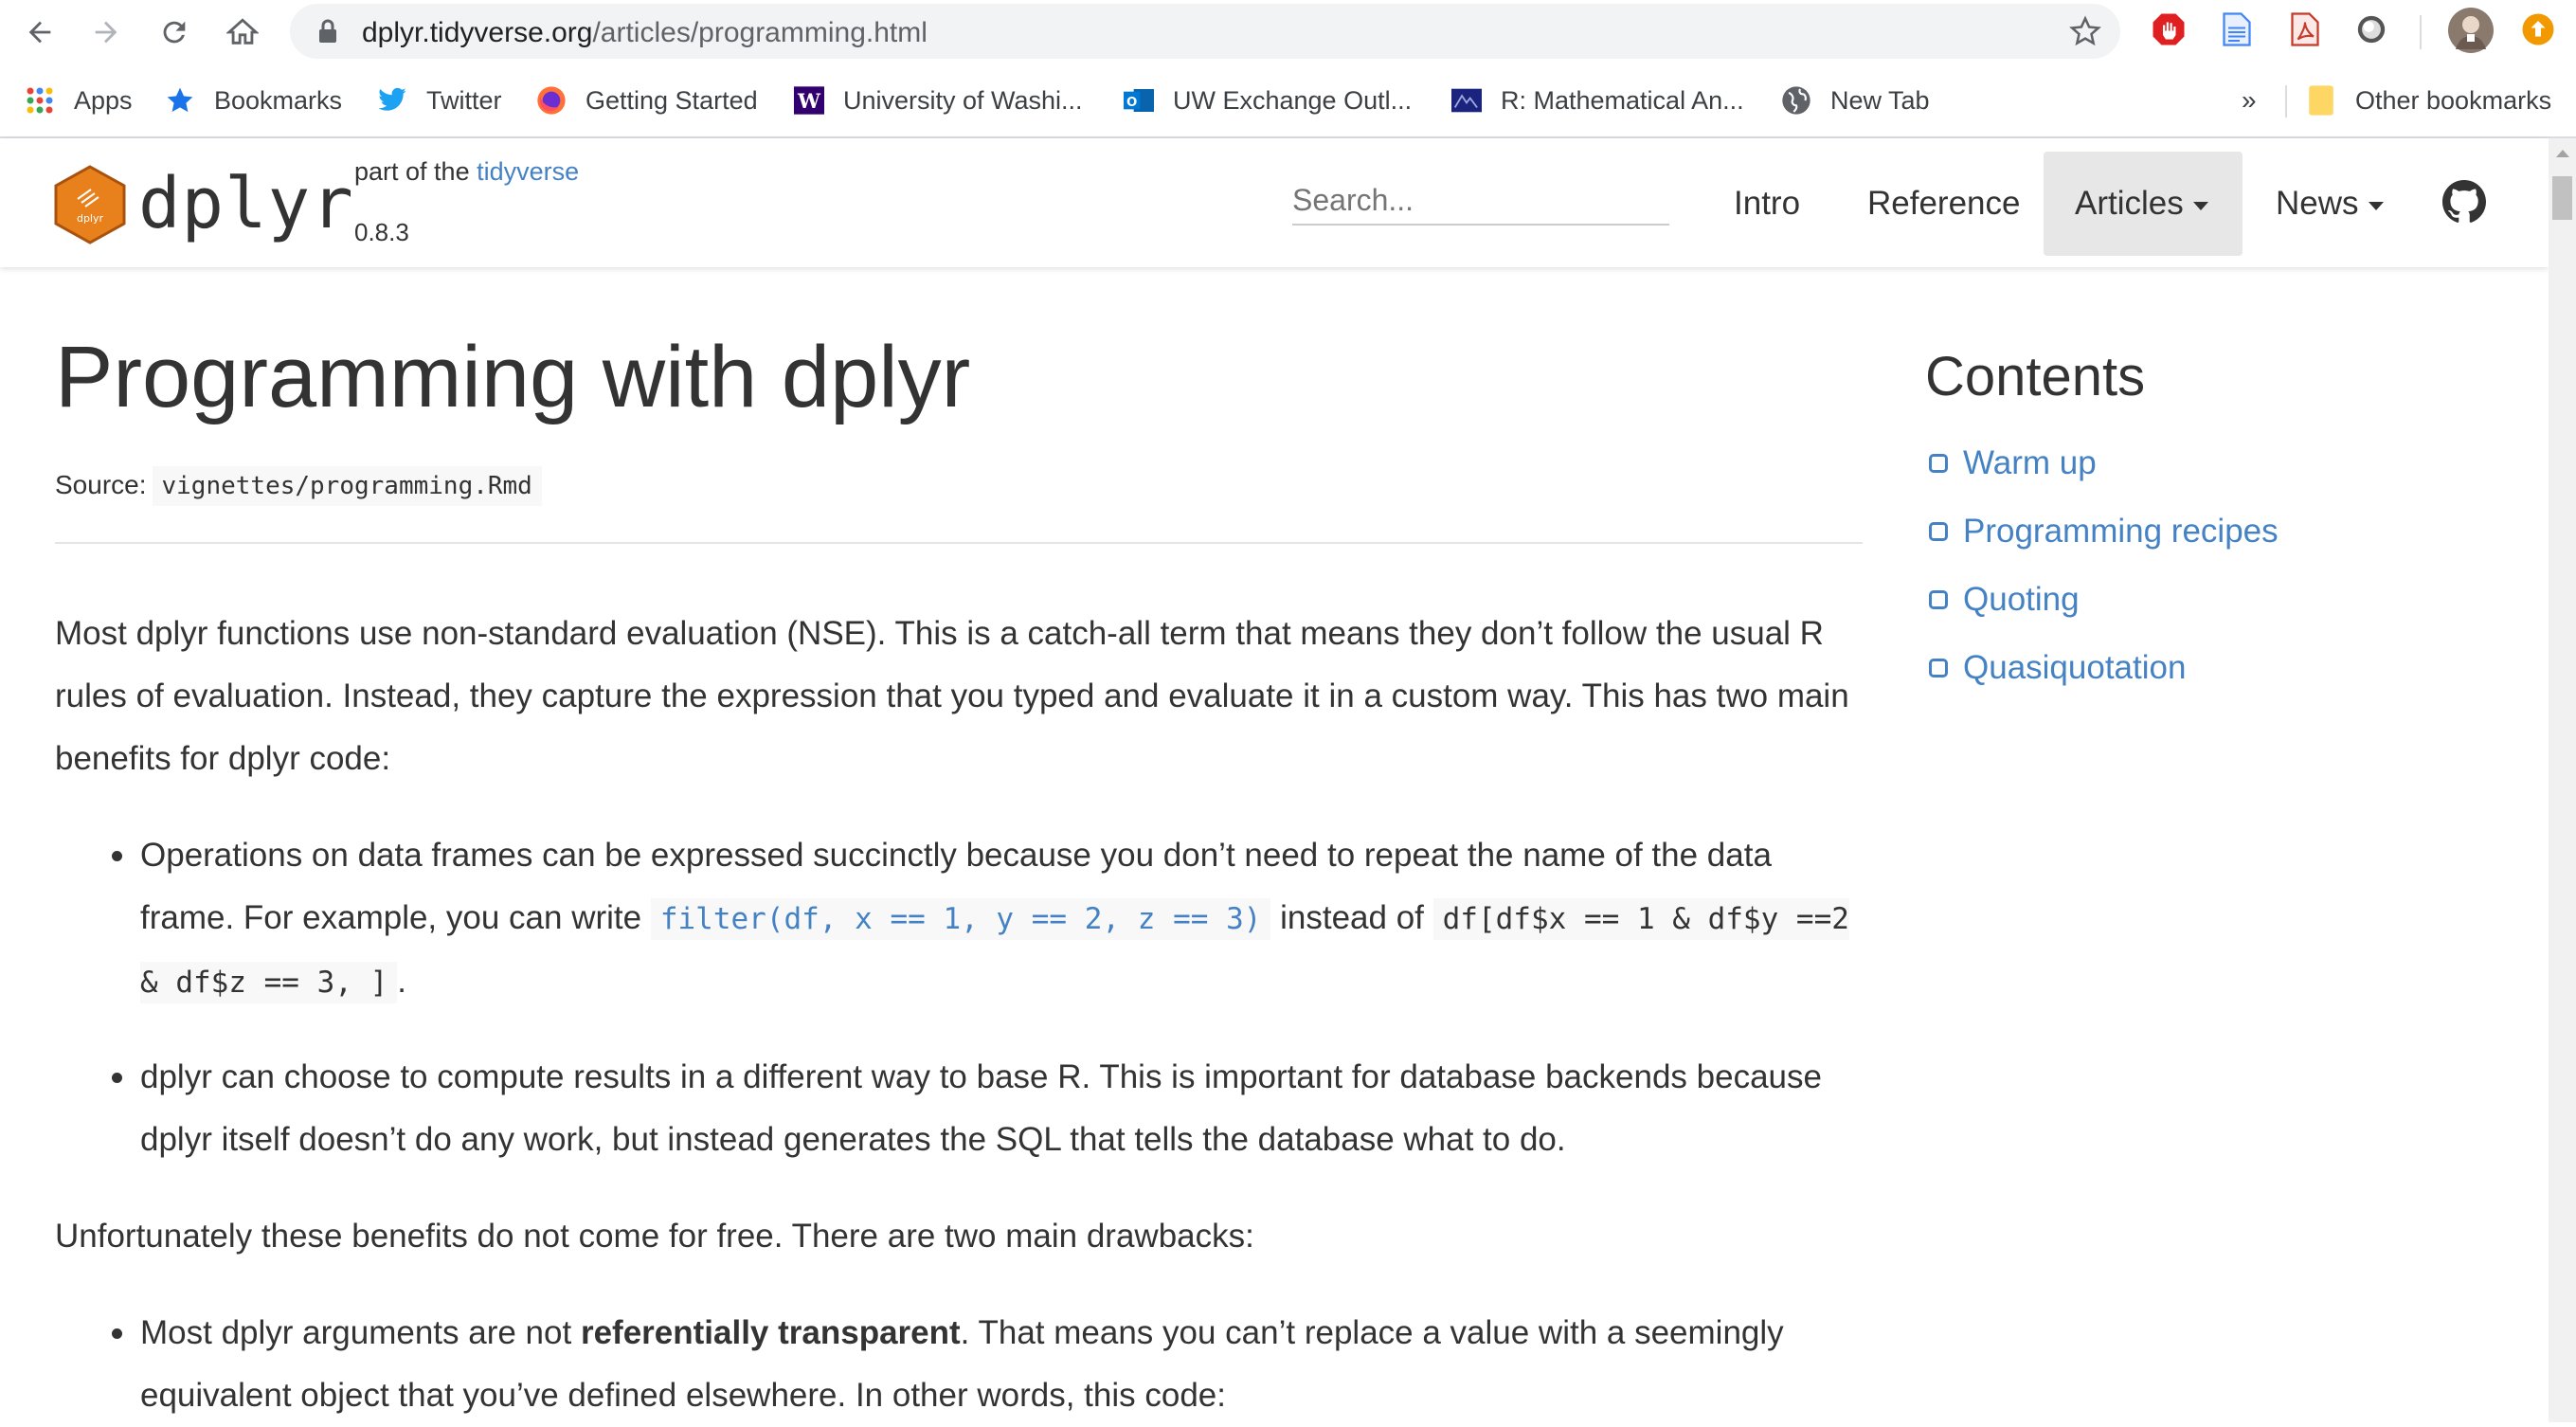 The height and width of the screenshot is (1427, 2576). What do you see at coordinates (40, 101) in the screenshot?
I see `apps-grid-icon` at bounding box center [40, 101].